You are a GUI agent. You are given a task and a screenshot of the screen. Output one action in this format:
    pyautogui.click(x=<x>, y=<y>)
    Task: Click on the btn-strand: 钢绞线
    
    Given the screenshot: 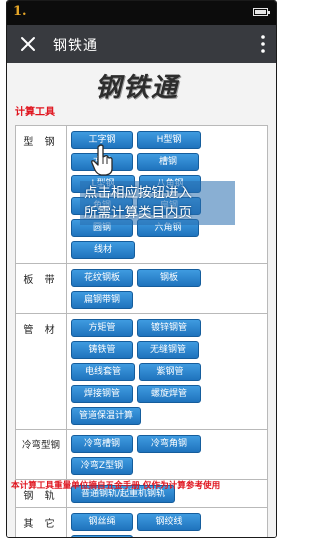 What is the action you would take?
    pyautogui.click(x=169, y=522)
    